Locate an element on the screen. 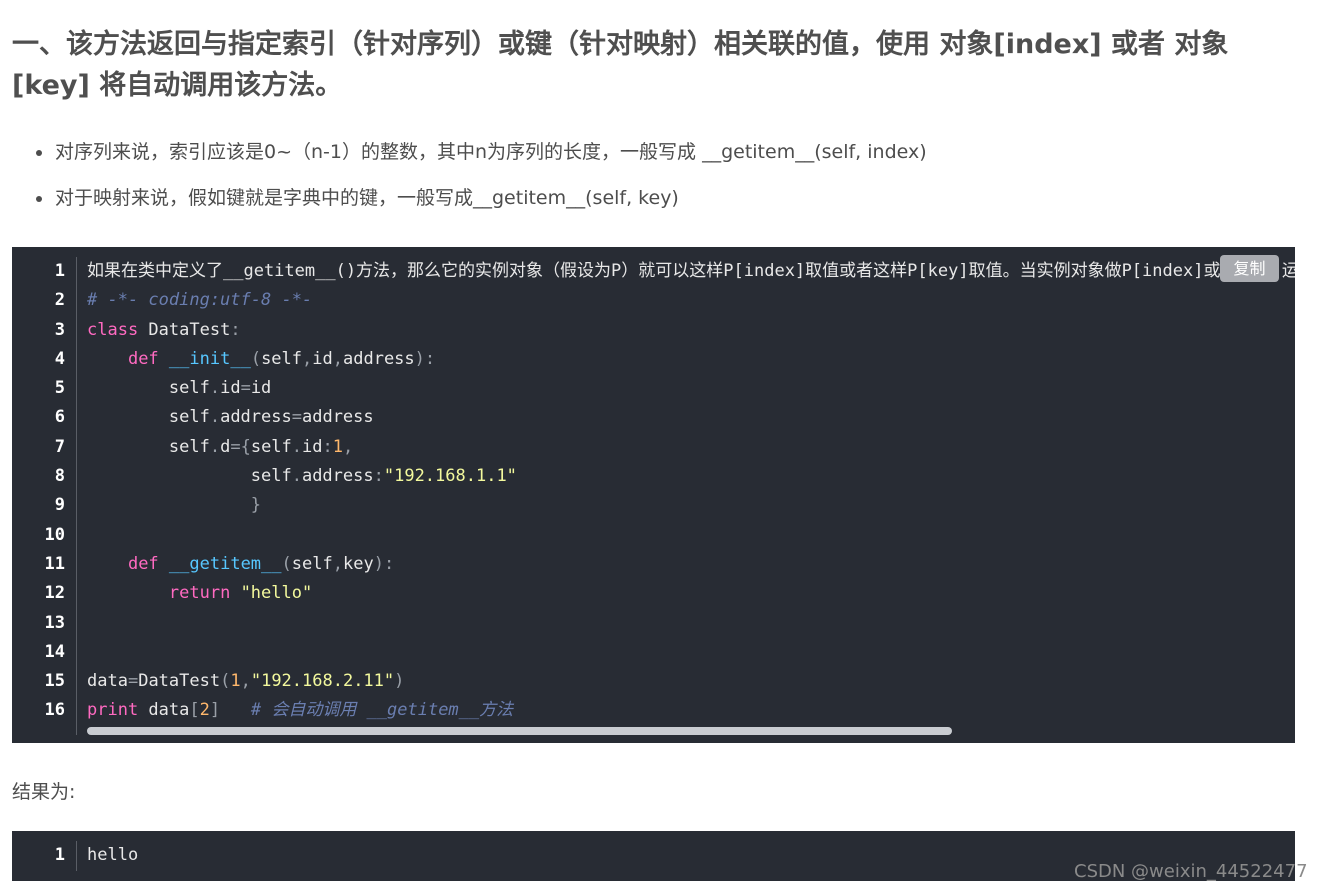 The image size is (1321, 891). line-number: 4 is located at coordinates (59, 358).